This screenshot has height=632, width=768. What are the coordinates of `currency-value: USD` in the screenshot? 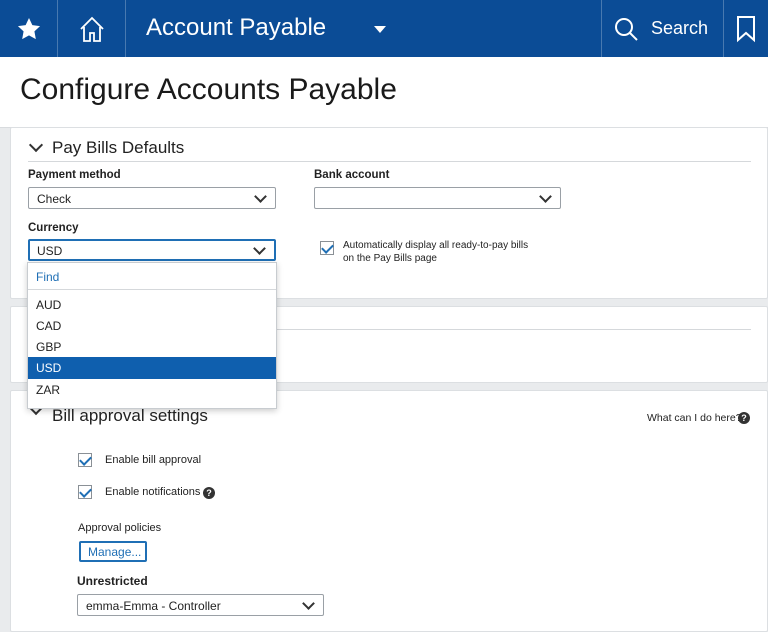 It's located at (50, 251).